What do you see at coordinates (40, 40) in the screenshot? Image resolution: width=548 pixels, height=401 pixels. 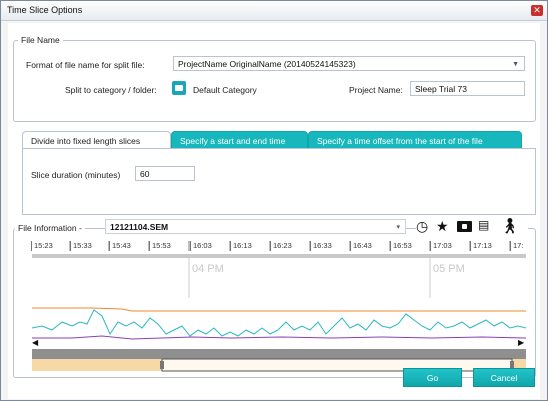 I see `file-name-legend: File Name` at bounding box center [40, 40].